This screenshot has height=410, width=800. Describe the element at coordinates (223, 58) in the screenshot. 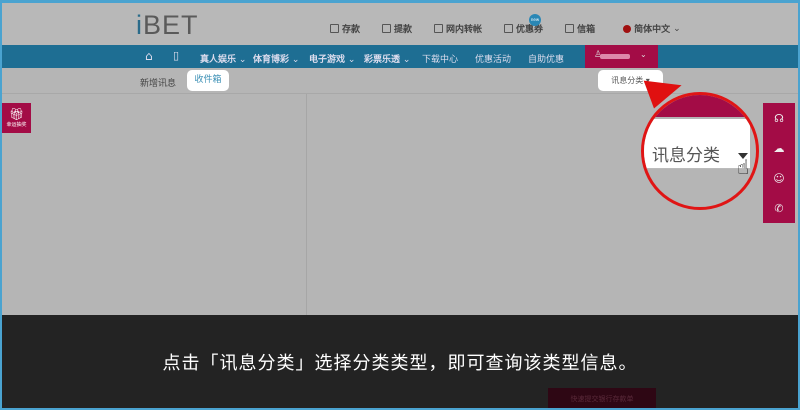

I see `nav-live-casino: 真人娱乐 ⌄` at that location.